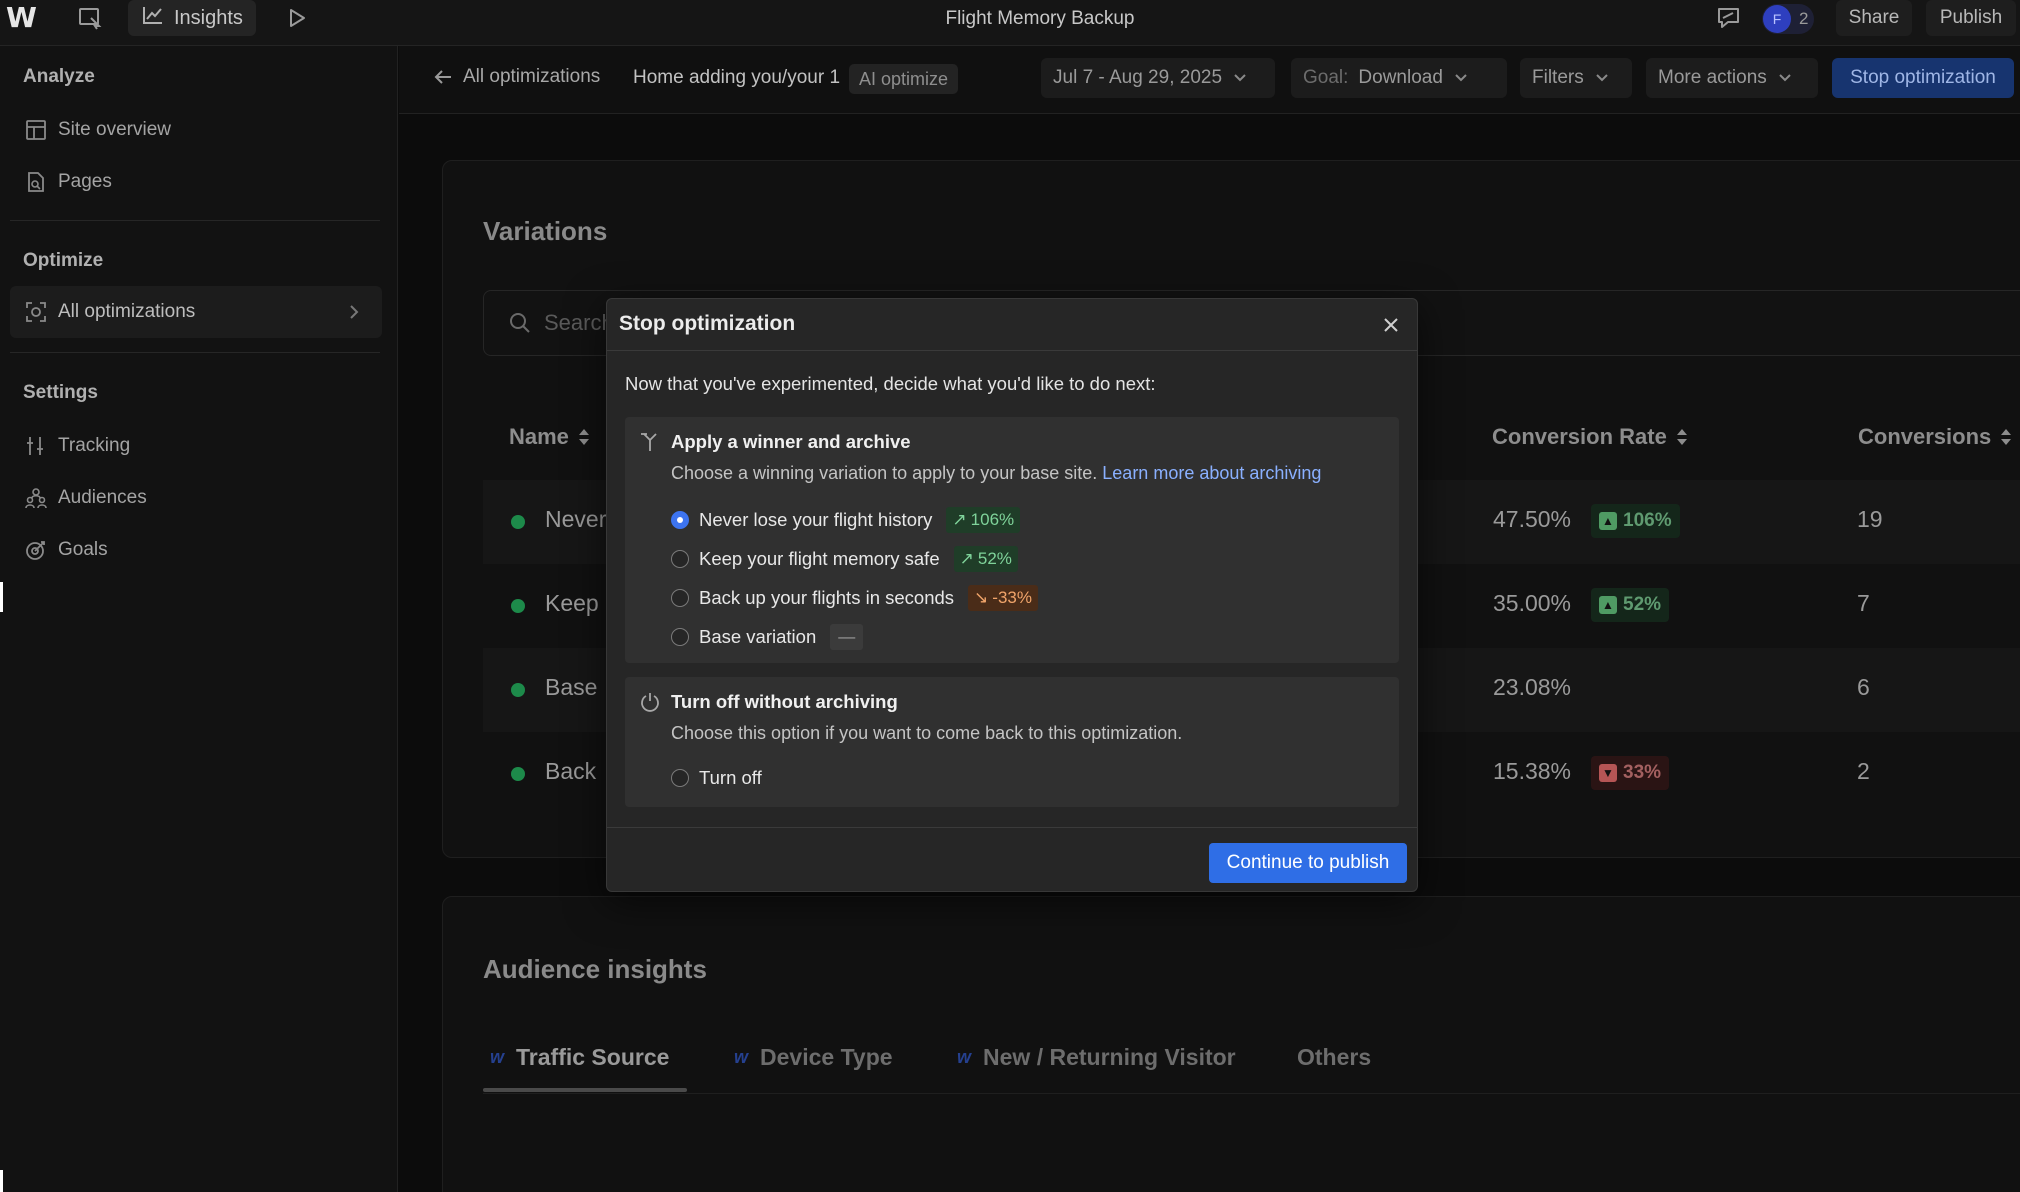 This screenshot has height=1192, width=2020. Describe the element at coordinates (114, 129) in the screenshot. I see `sidebar-item-label: Site overview` at that location.